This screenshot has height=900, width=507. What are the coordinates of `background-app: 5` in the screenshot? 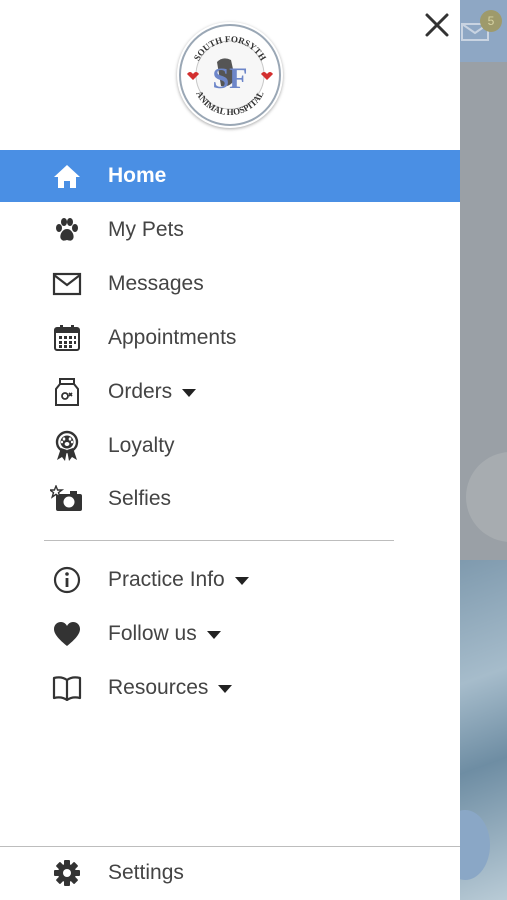 It's located at (483, 450).